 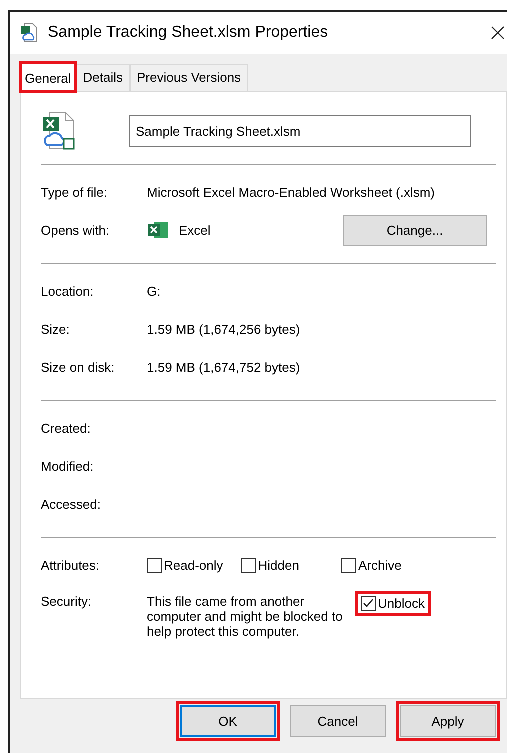 What do you see at coordinates (154, 291) in the screenshot?
I see `field-value: G:` at bounding box center [154, 291].